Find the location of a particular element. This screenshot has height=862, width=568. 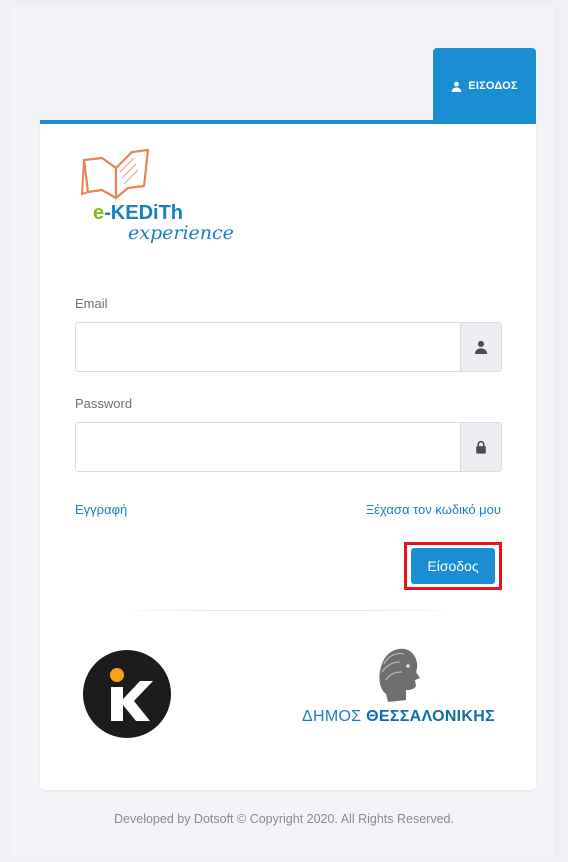

password-input-group is located at coordinates (288, 447).